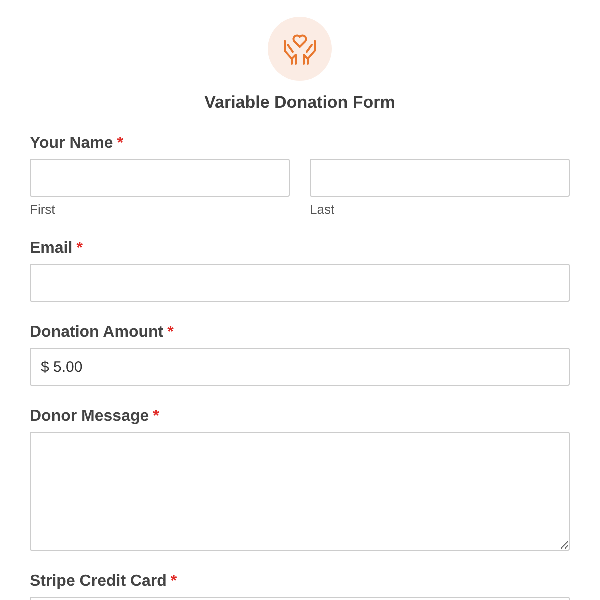 Image resolution: width=600 pixels, height=600 pixels. I want to click on field-label: Donation Amount, so click(97, 333).